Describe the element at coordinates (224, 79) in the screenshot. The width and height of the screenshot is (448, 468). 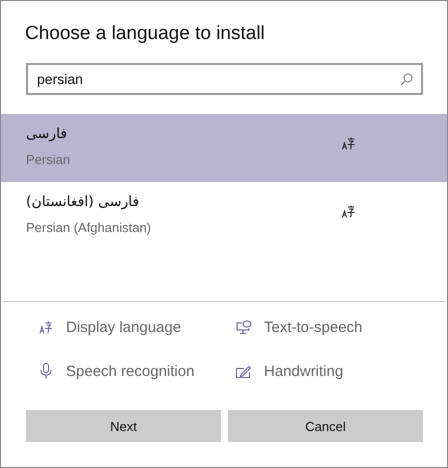
I see `search-field: persian` at that location.